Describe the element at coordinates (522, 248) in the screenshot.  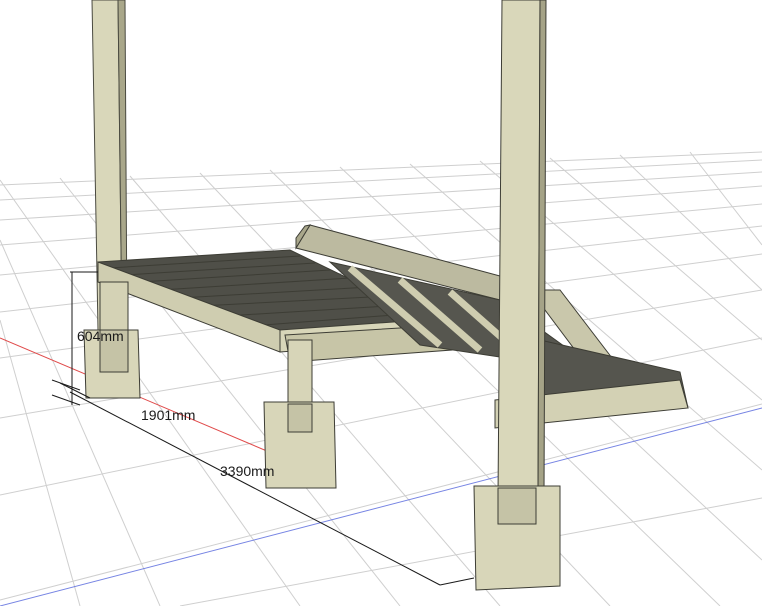
I see `right-post` at that location.